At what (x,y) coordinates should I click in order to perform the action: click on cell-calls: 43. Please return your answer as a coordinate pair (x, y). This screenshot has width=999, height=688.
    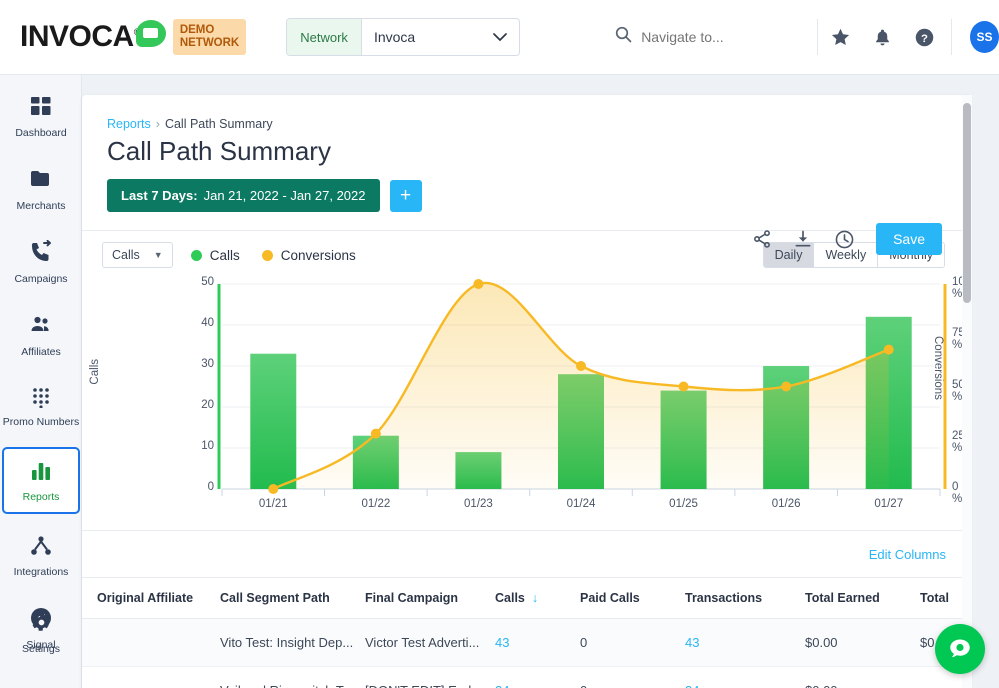
    Looking at the image, I should click on (537, 642).